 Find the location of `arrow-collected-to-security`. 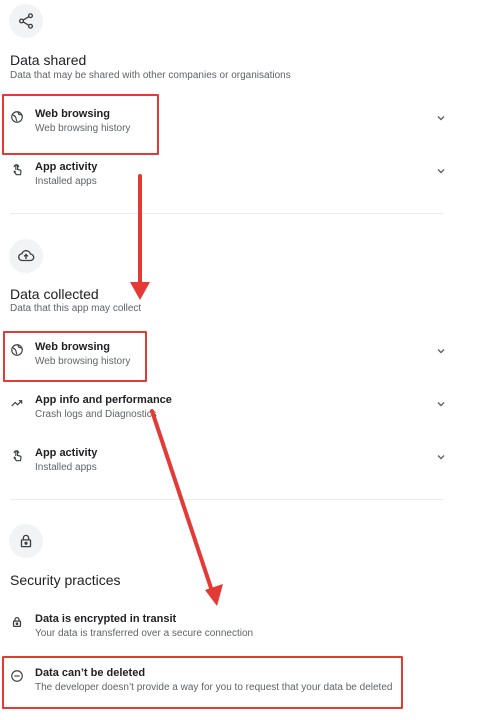

arrow-collected-to-security is located at coordinates (186, 507).